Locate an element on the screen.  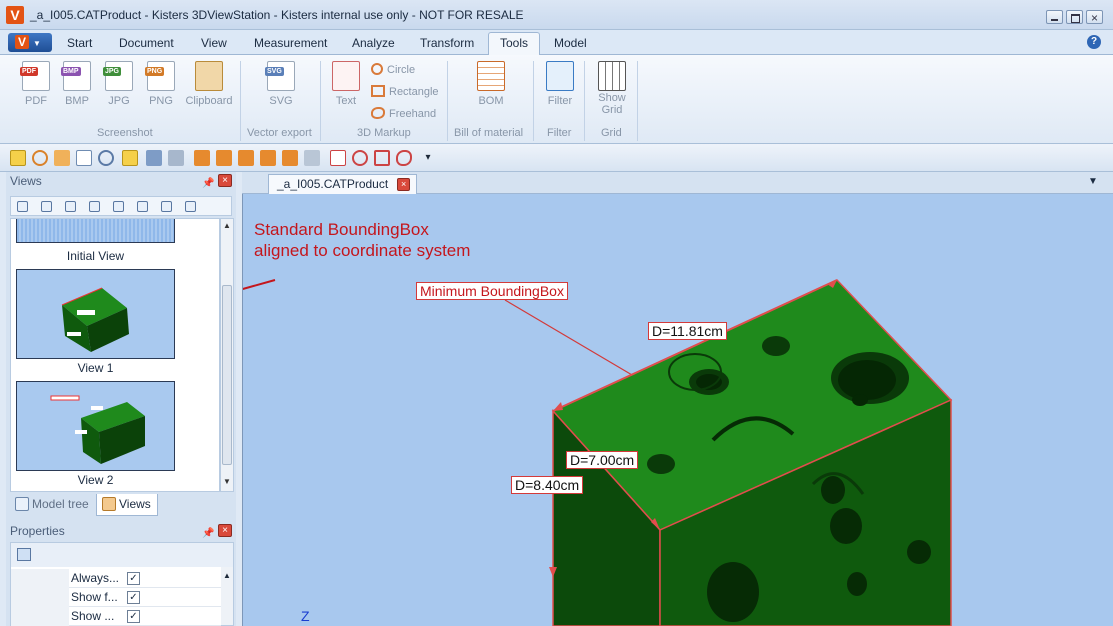
views-scrollbar: ▲ ▼ is located at coordinates (227, 355).